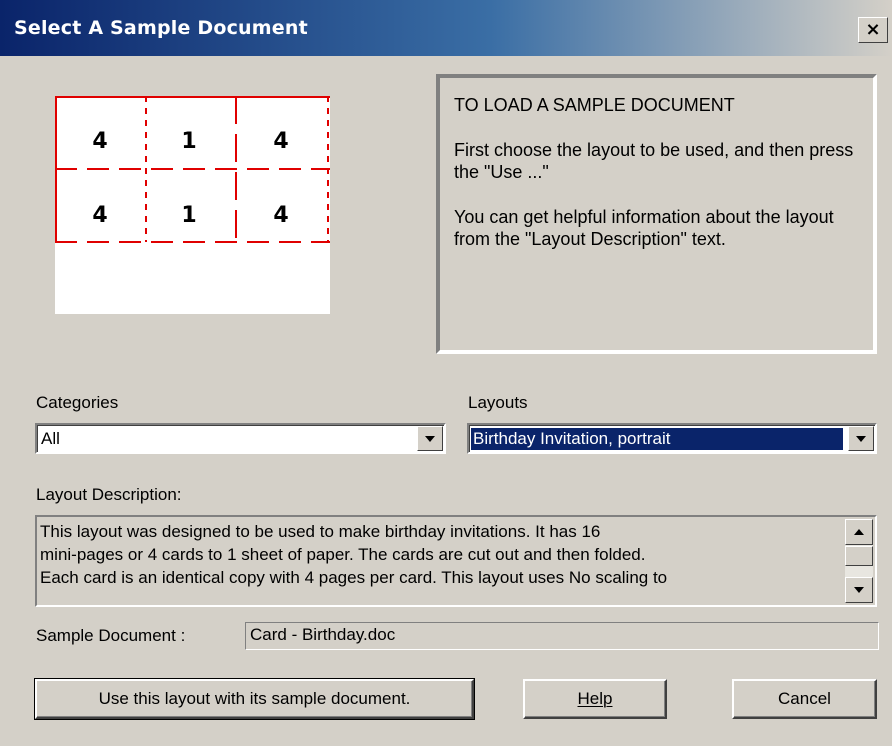 Image resolution: width=892 pixels, height=746 pixels. What do you see at coordinates (859, 590) in the screenshot?
I see `scroll-down-icon` at bounding box center [859, 590].